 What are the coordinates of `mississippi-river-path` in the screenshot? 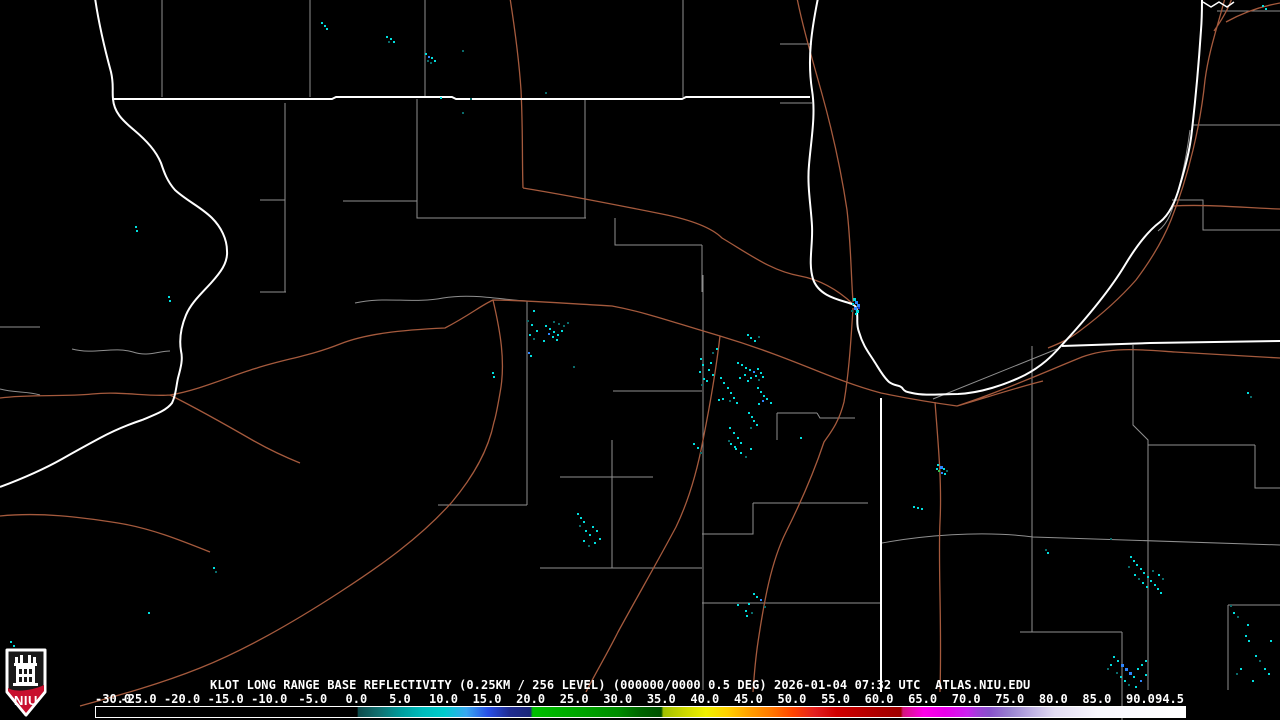 It's located at (114, 244).